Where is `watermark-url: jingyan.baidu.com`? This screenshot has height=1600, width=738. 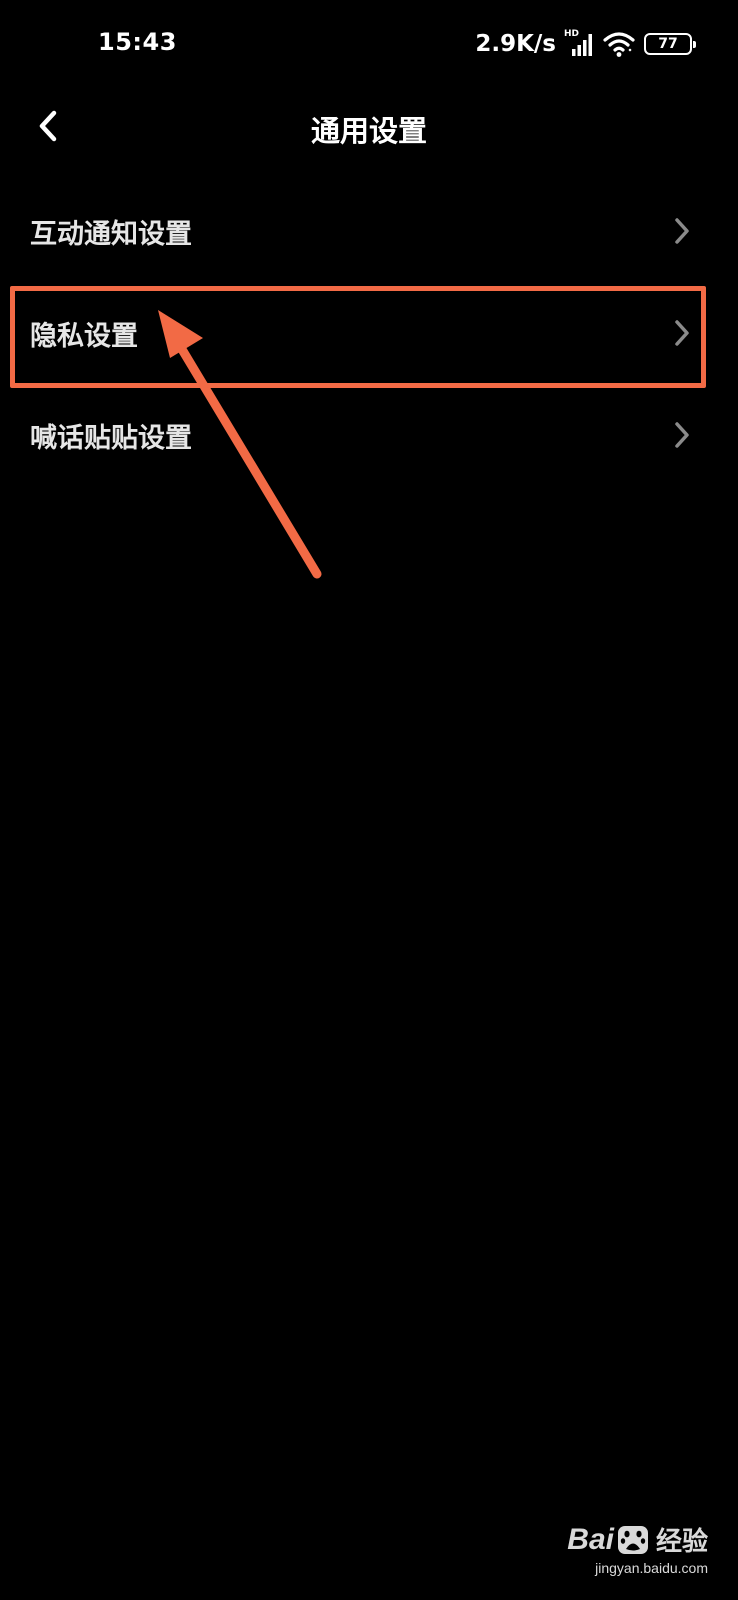
watermark-url: jingyan.baidu.com is located at coordinates (651, 1568).